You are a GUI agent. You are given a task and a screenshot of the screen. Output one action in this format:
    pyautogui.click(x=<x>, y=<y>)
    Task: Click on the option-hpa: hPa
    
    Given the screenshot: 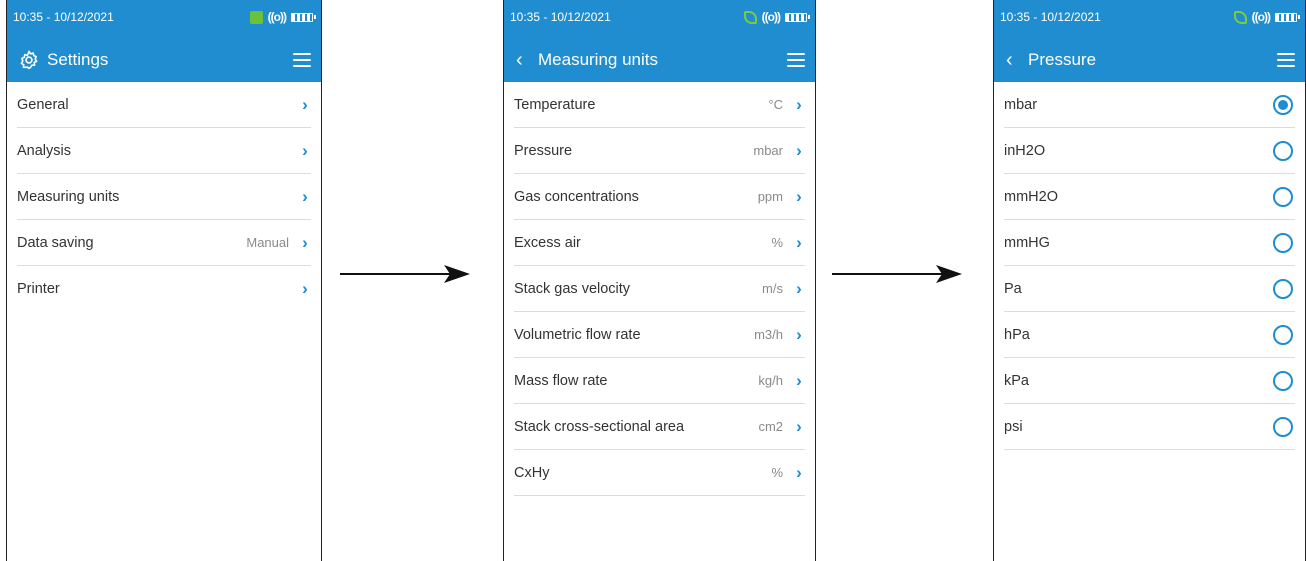 What is the action you would take?
    pyautogui.click(x=1149, y=335)
    